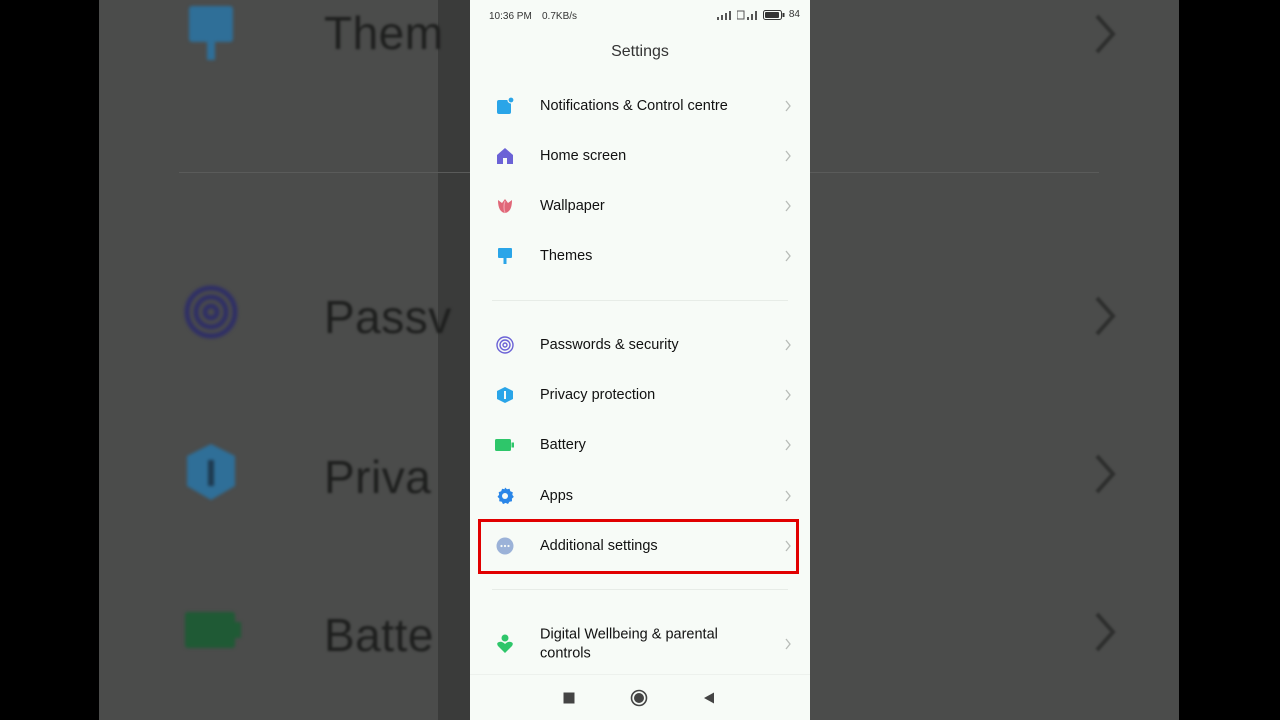 This screenshot has width=1280, height=720. I want to click on gear-icon, so click(505, 496).